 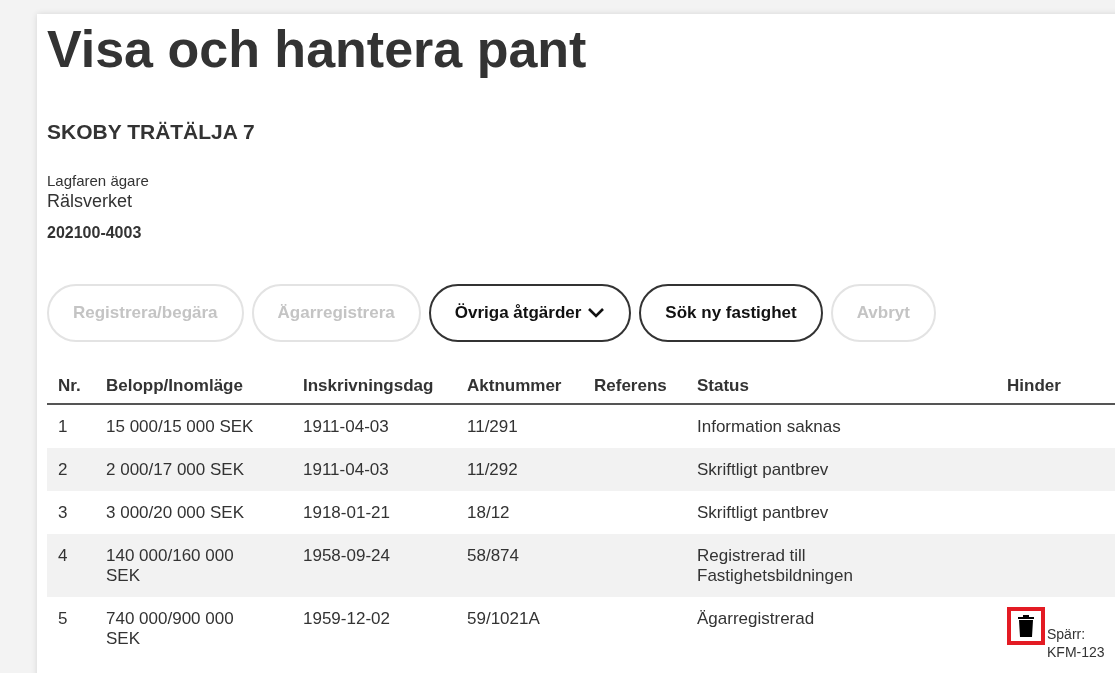 What do you see at coordinates (346, 555) in the screenshot?
I see `table-cell: 1958-09-24` at bounding box center [346, 555].